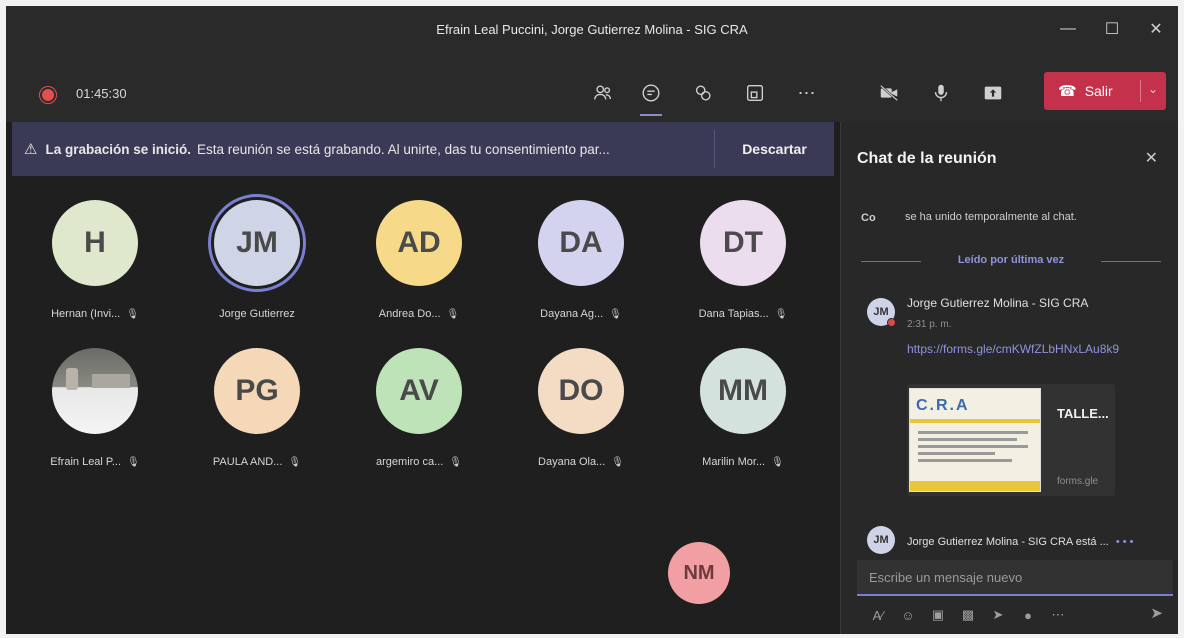 The image size is (1184, 638). I want to click on compose-box, so click(1015, 578).